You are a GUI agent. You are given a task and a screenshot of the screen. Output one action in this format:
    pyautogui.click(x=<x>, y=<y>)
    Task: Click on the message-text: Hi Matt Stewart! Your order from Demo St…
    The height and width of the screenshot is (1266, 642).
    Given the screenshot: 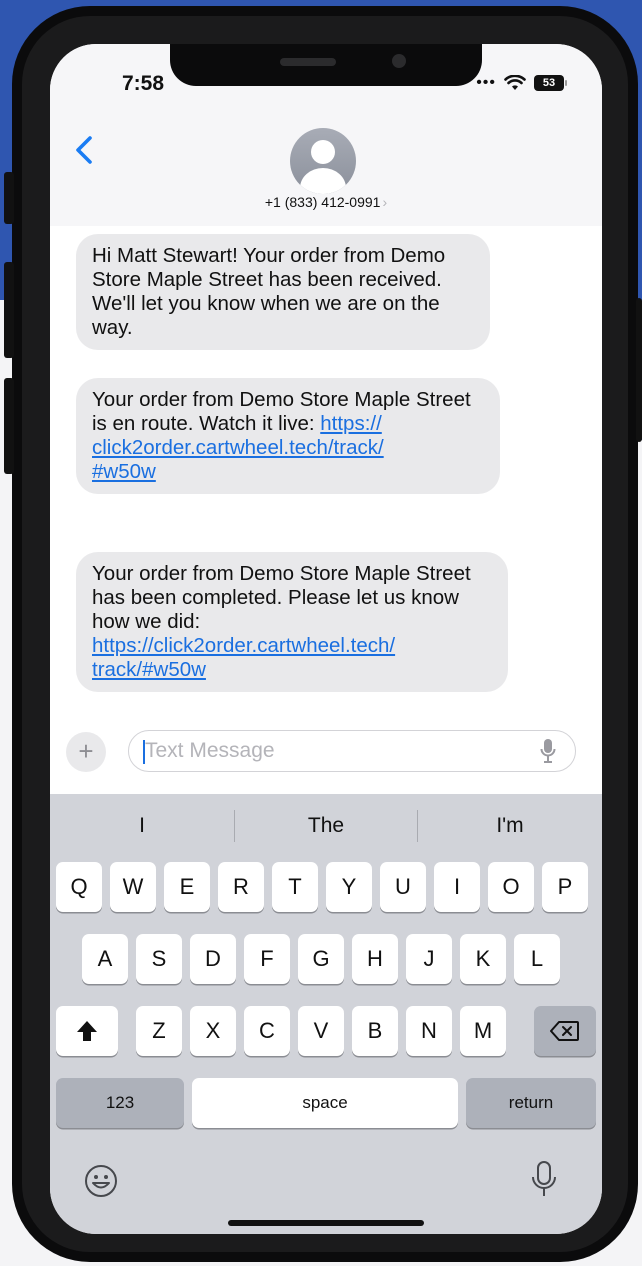 What is the action you would take?
    pyautogui.click(x=269, y=291)
    